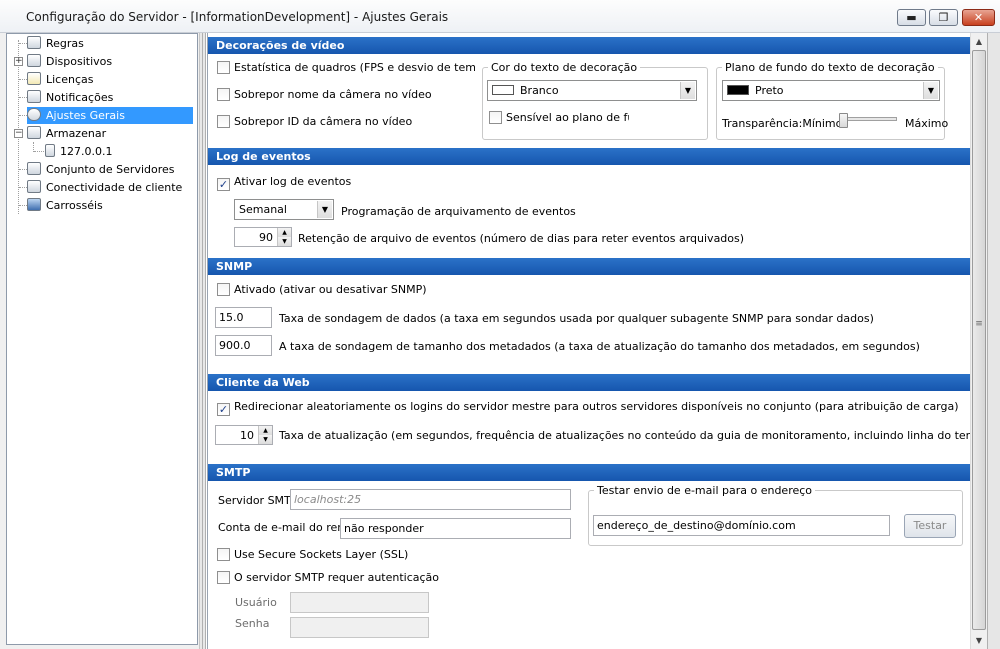  I want to click on tree-item-label: Armazenar, so click(76, 133).